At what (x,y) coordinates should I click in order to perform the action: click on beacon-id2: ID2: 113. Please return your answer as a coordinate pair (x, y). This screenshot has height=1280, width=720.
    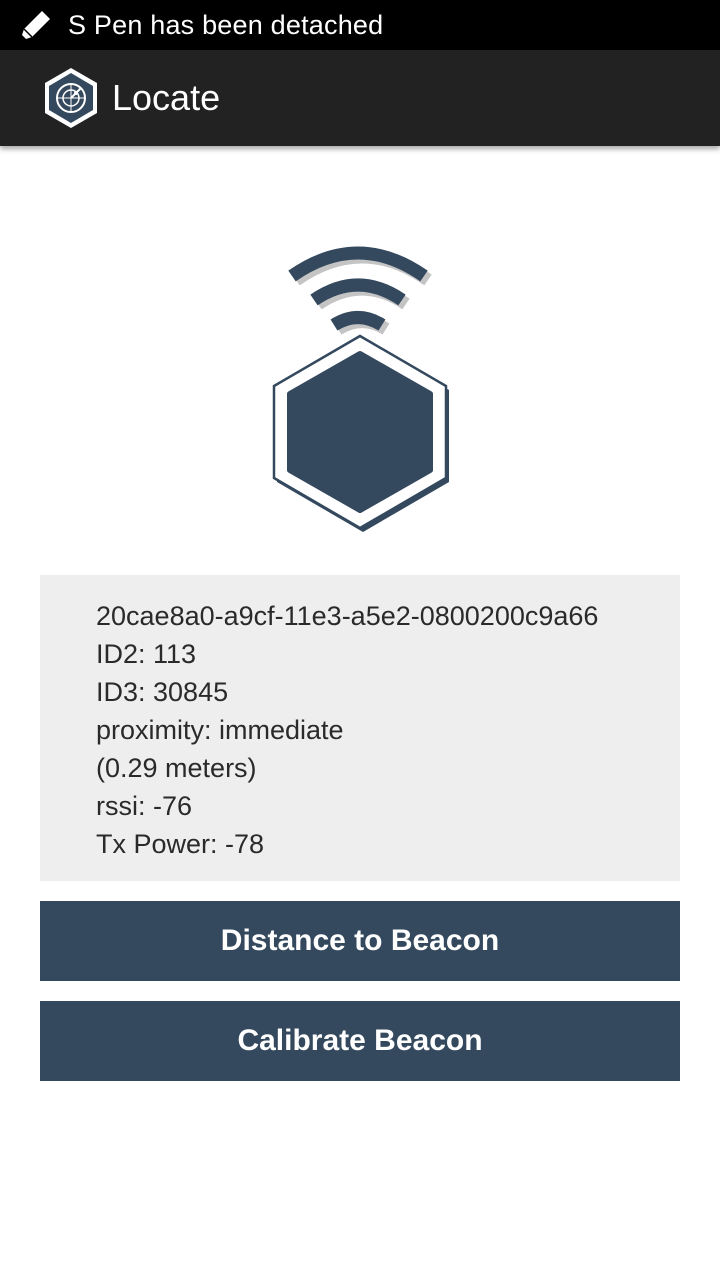
    Looking at the image, I should click on (146, 654).